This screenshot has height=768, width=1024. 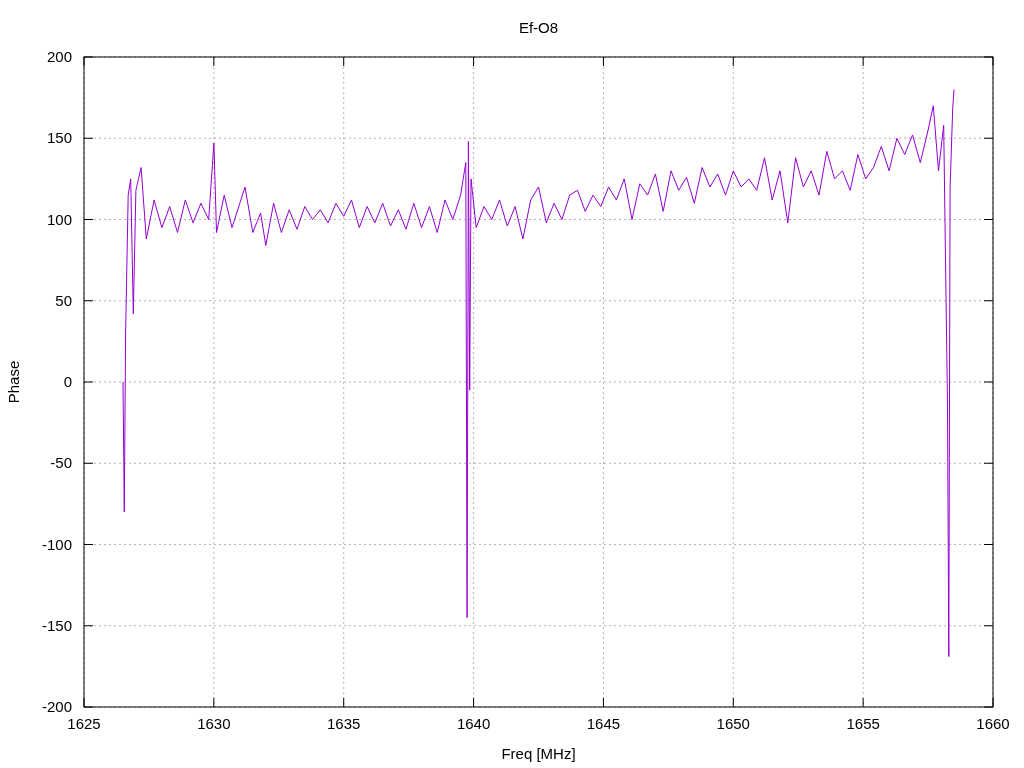 I want to click on chart-title: Ef-O8, so click(x=538, y=27).